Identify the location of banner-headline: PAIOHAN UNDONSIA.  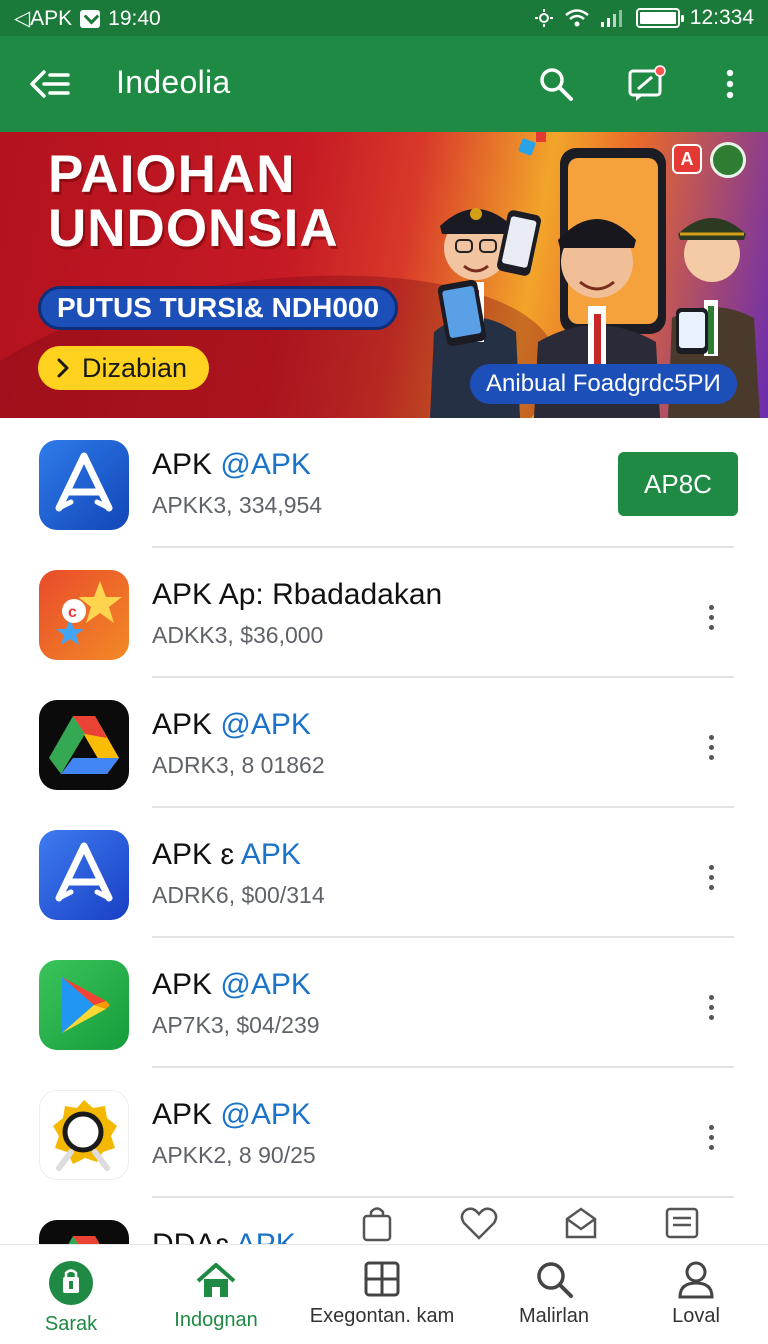
(193, 202).